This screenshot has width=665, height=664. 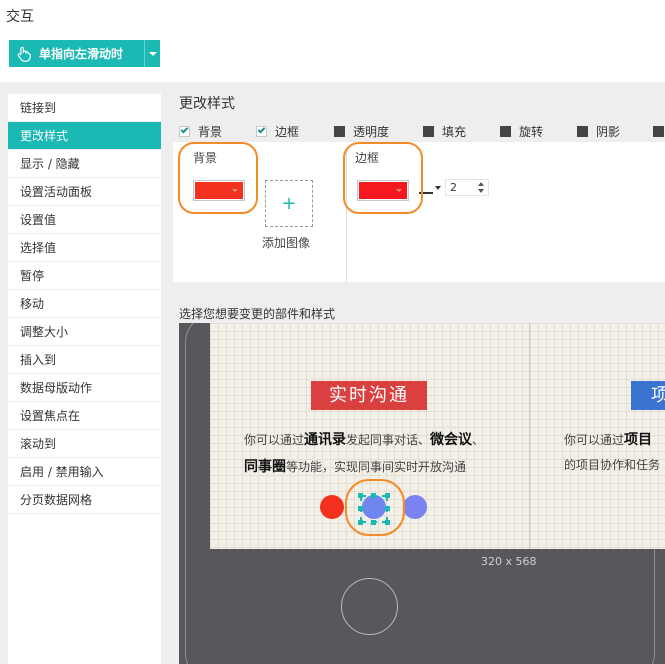 I want to click on checkbox-label: 旋转, so click(x=531, y=131).